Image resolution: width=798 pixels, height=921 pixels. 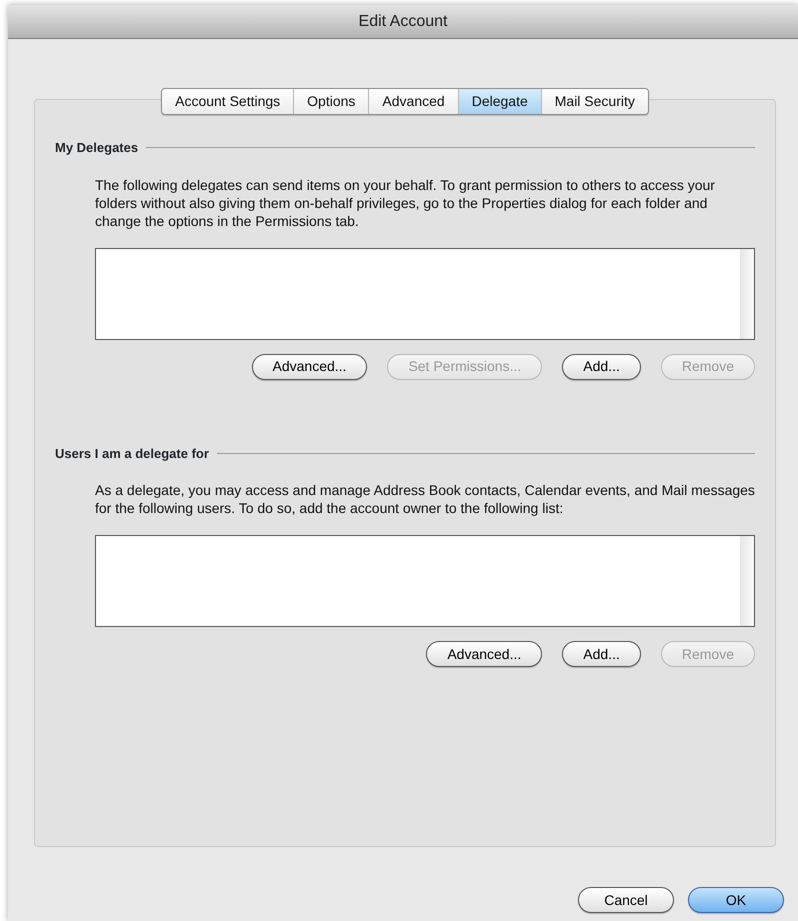 What do you see at coordinates (405, 203) in the screenshot?
I see `description-text: The following delegates can send items on your behalf. To grant permission to others to access your folders without also giving them on-behalf privileges, go to the Properties dialog for each folder and change the options in the Permissions tab.` at bounding box center [405, 203].